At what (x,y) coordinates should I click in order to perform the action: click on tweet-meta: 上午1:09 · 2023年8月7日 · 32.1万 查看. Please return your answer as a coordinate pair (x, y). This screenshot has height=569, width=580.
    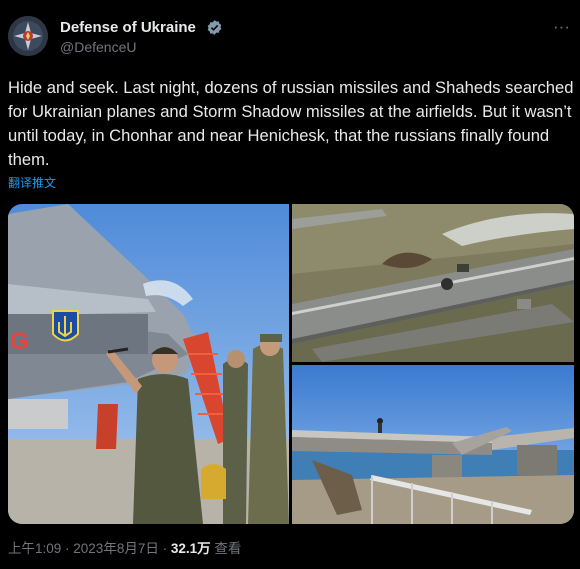
    Looking at the image, I should click on (124, 549).